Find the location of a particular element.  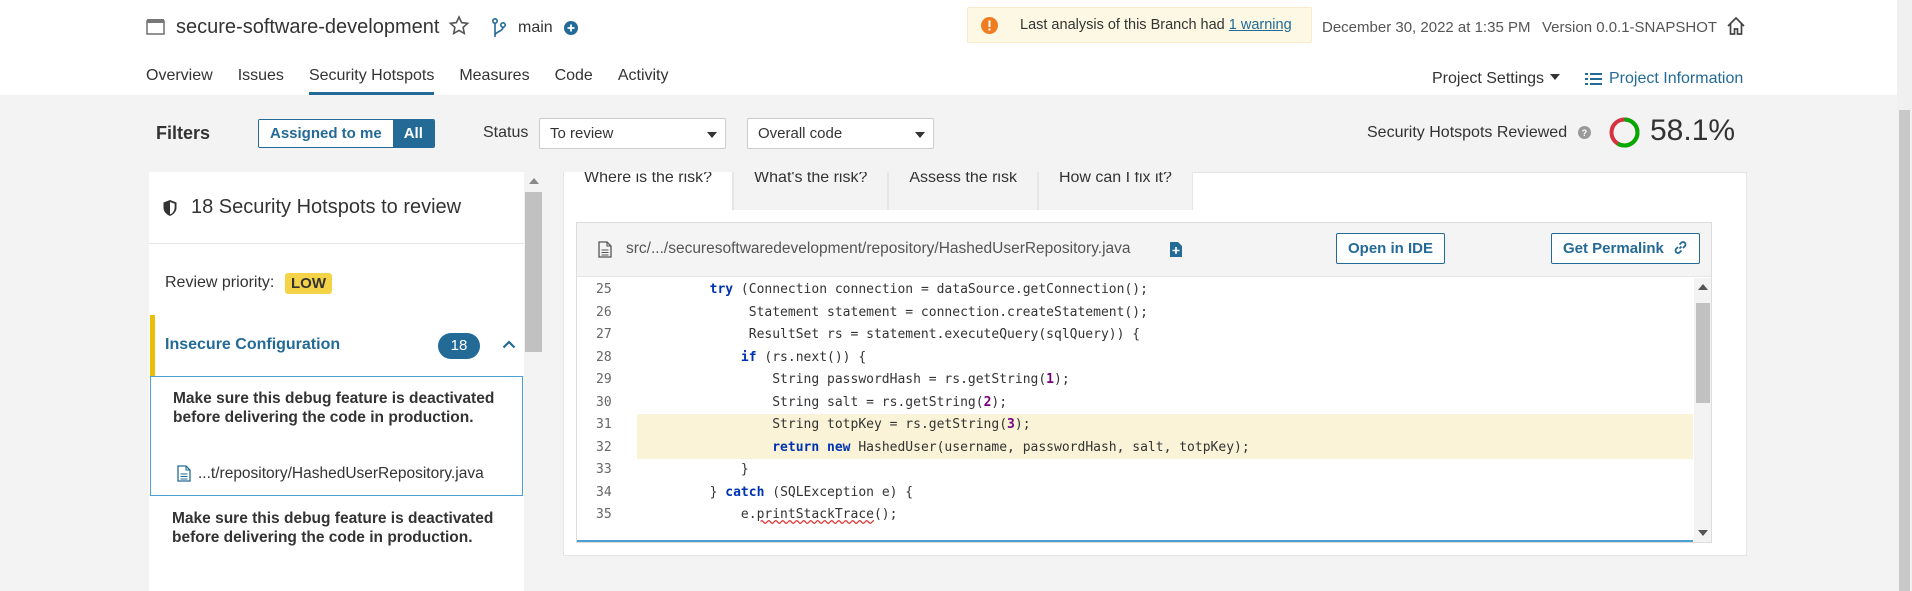

tab-activity: Activity is located at coordinates (643, 81).